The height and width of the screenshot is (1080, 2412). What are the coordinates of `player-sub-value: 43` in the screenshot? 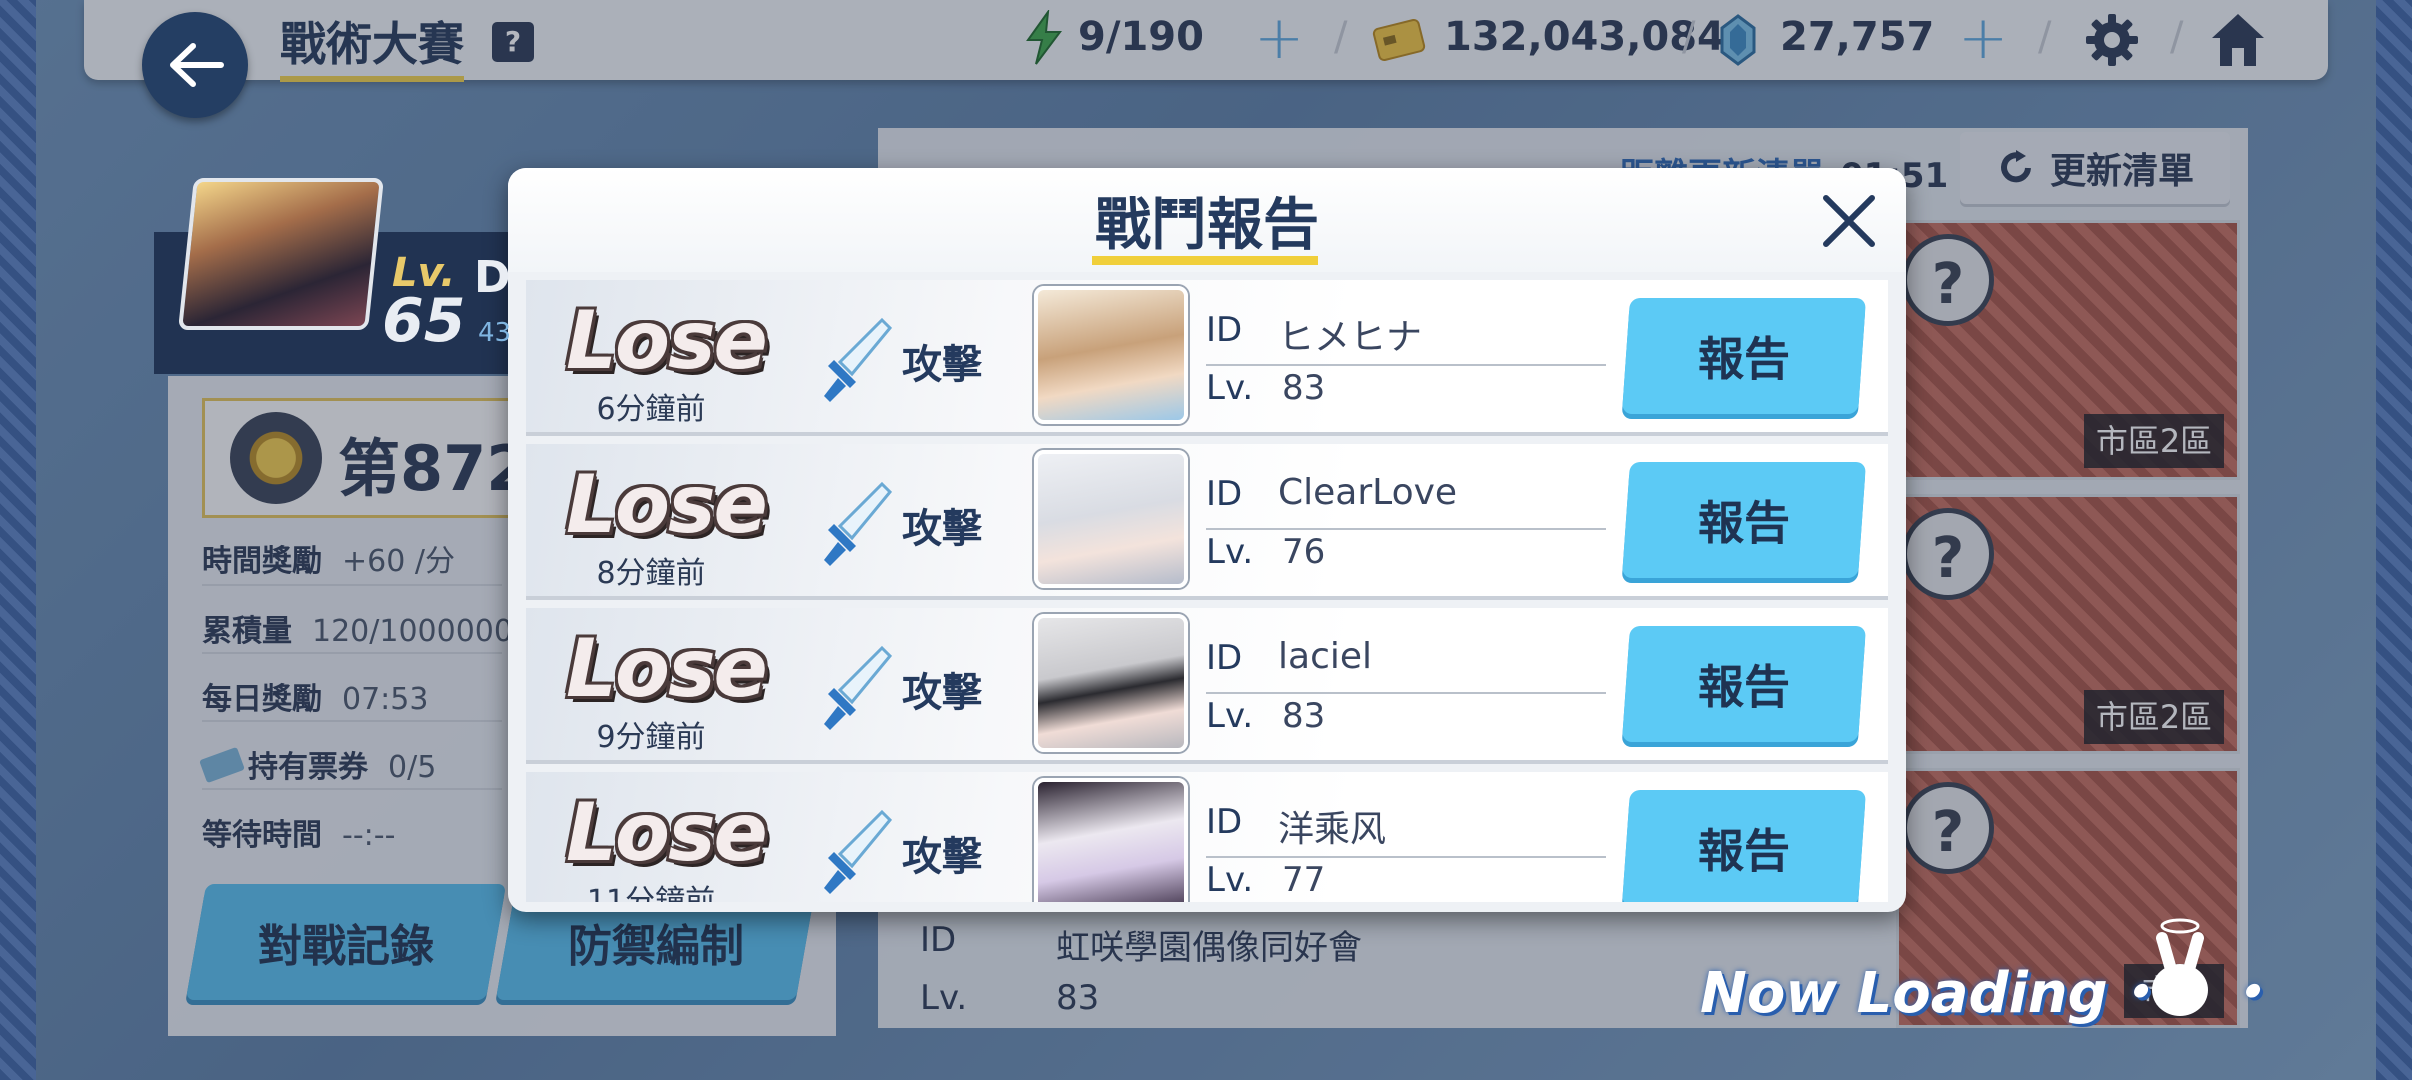 It's located at (495, 333).